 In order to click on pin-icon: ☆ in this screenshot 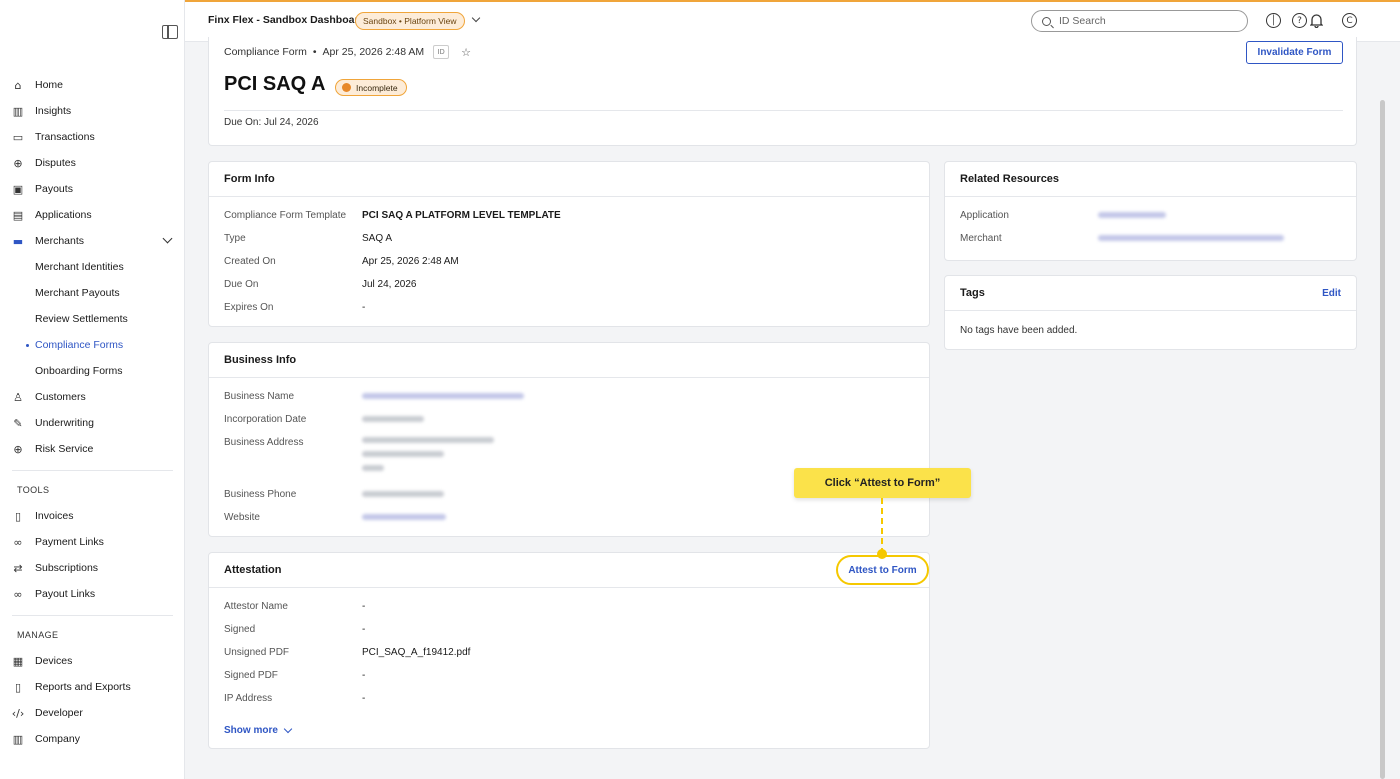, I will do `click(466, 52)`.